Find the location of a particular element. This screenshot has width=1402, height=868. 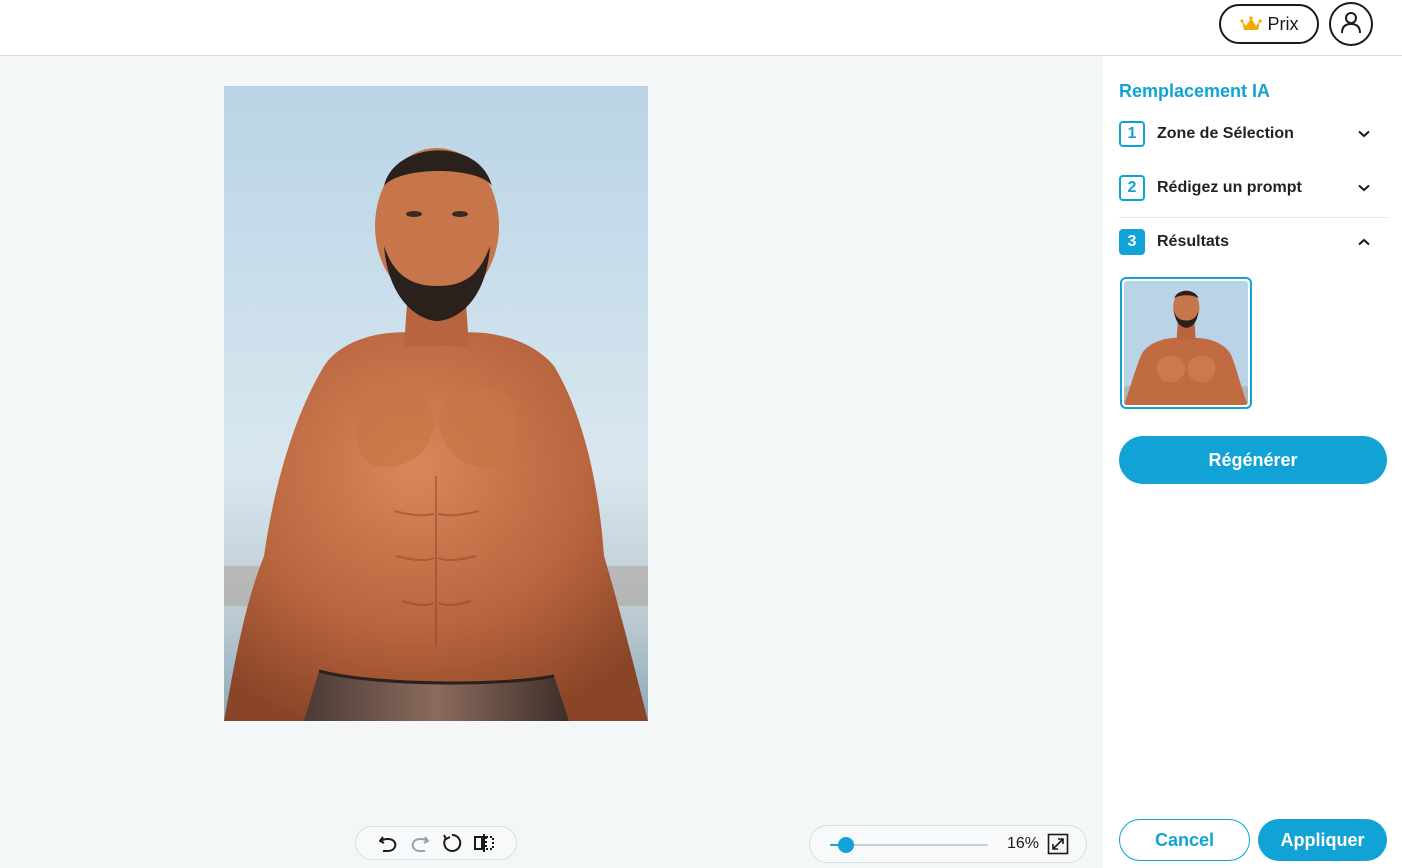

top-bar: Prix is located at coordinates (701, 28).